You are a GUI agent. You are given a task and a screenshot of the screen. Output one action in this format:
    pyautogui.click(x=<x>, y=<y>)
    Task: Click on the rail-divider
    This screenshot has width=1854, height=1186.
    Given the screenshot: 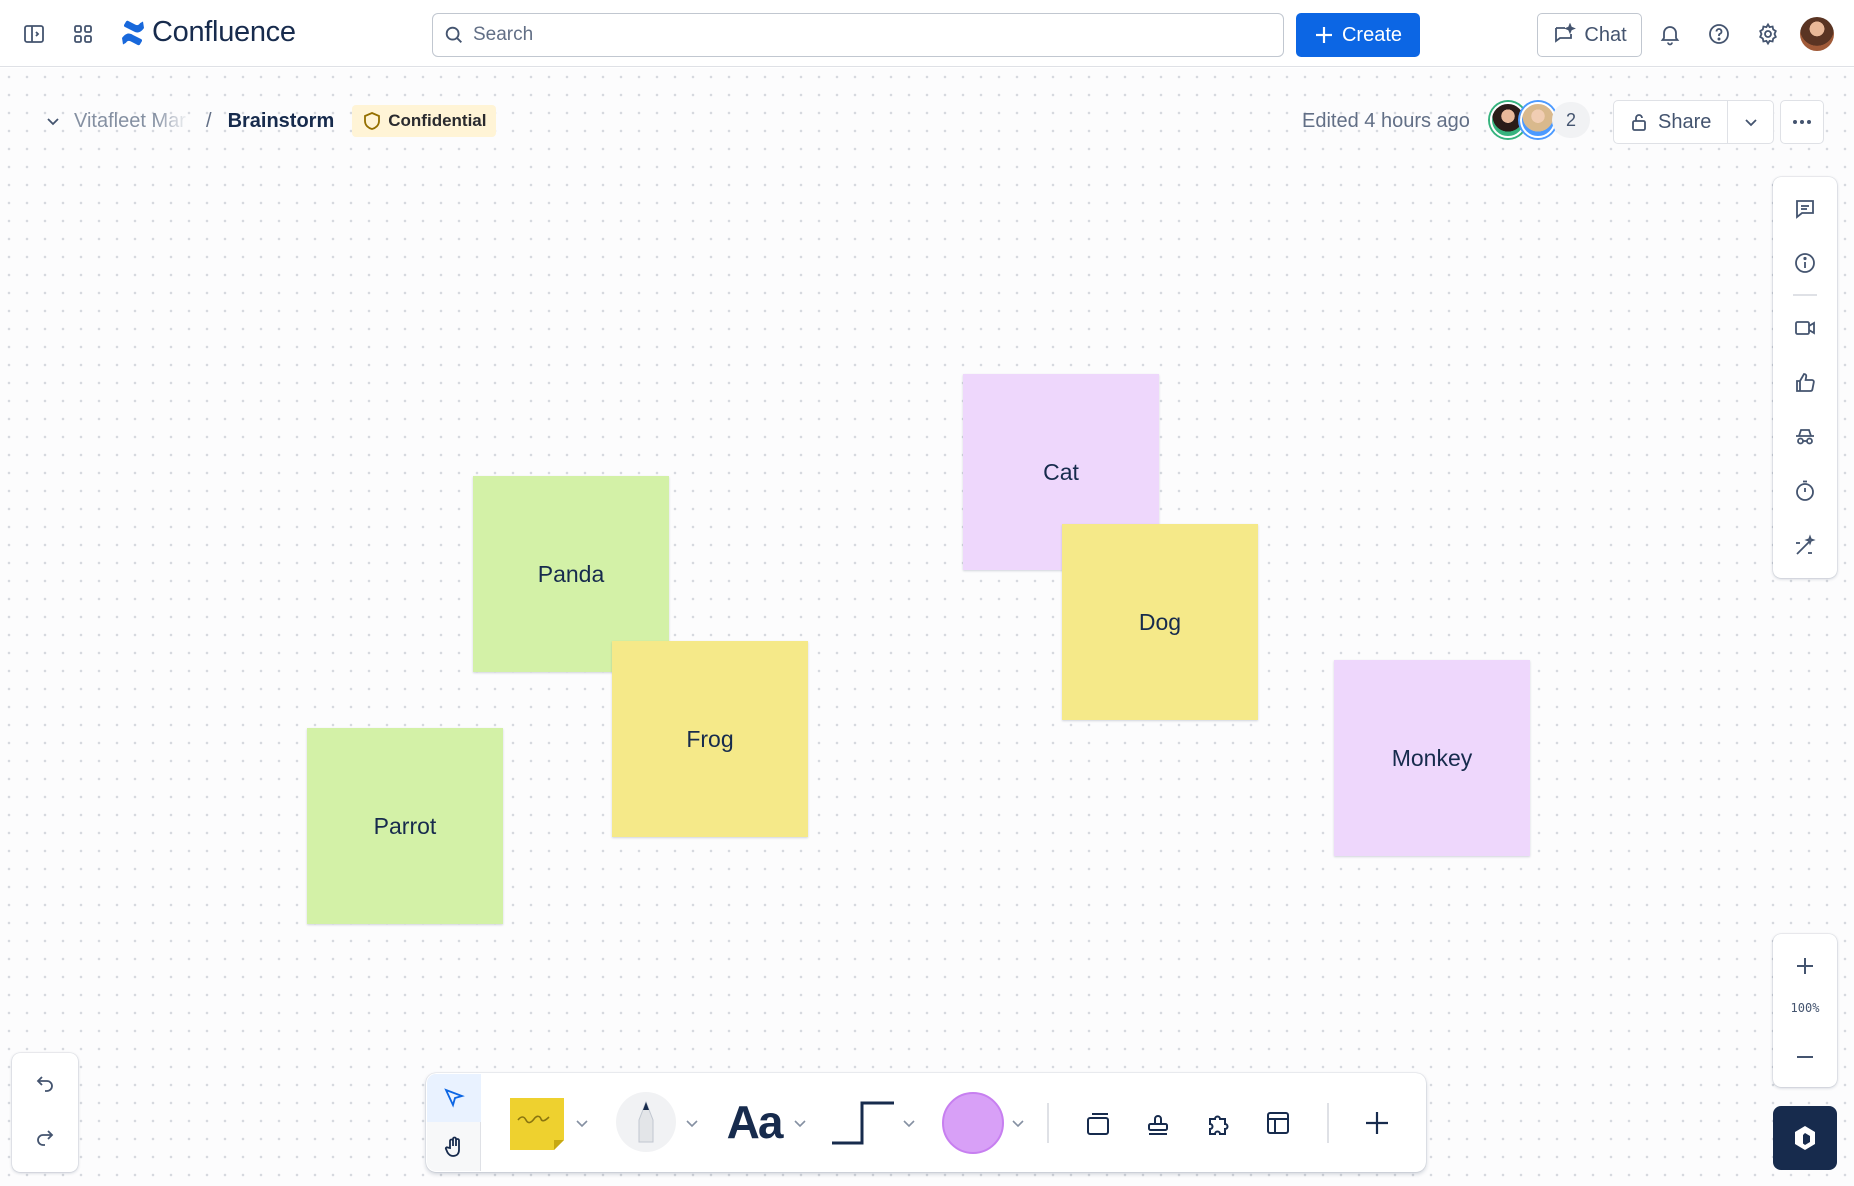 What is the action you would take?
    pyautogui.click(x=1805, y=295)
    